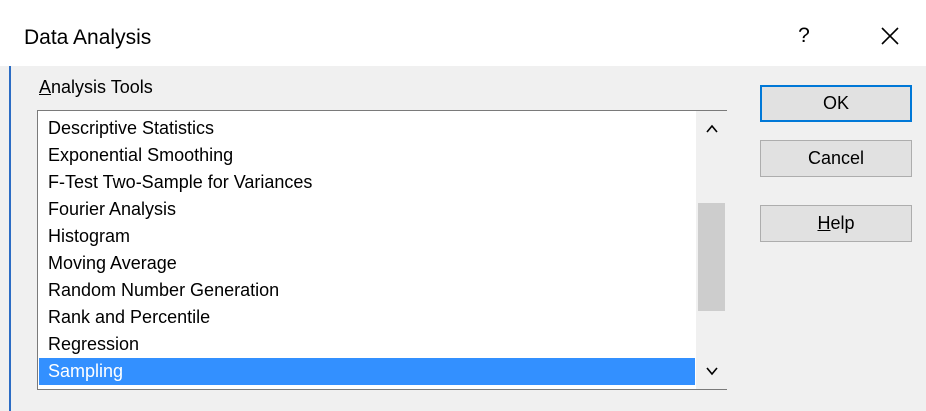 The width and height of the screenshot is (926, 411). What do you see at coordinates (88, 37) in the screenshot?
I see `window-title: Data Analysis` at bounding box center [88, 37].